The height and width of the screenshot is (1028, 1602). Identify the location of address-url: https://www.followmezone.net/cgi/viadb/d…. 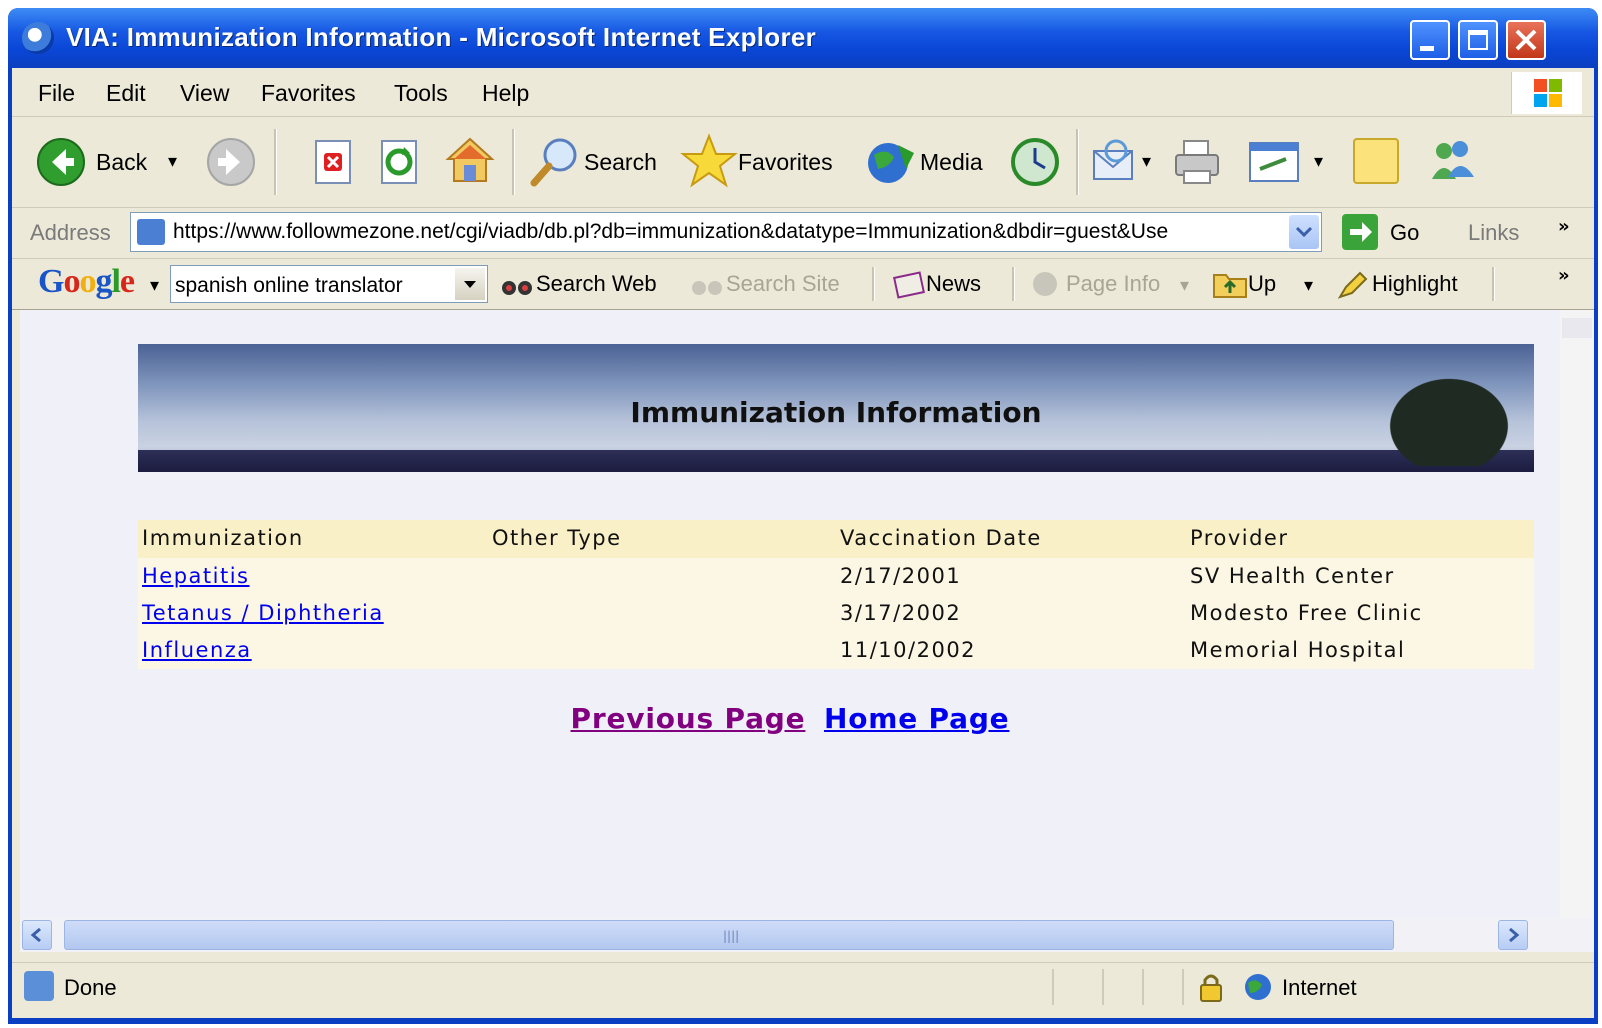
(718, 232).